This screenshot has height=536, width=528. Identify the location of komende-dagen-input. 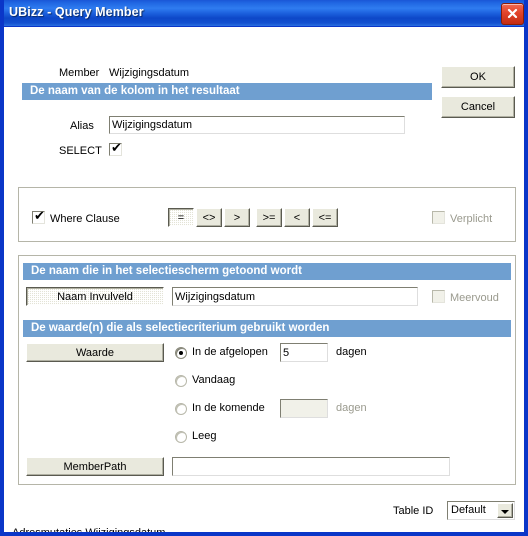
(304, 408).